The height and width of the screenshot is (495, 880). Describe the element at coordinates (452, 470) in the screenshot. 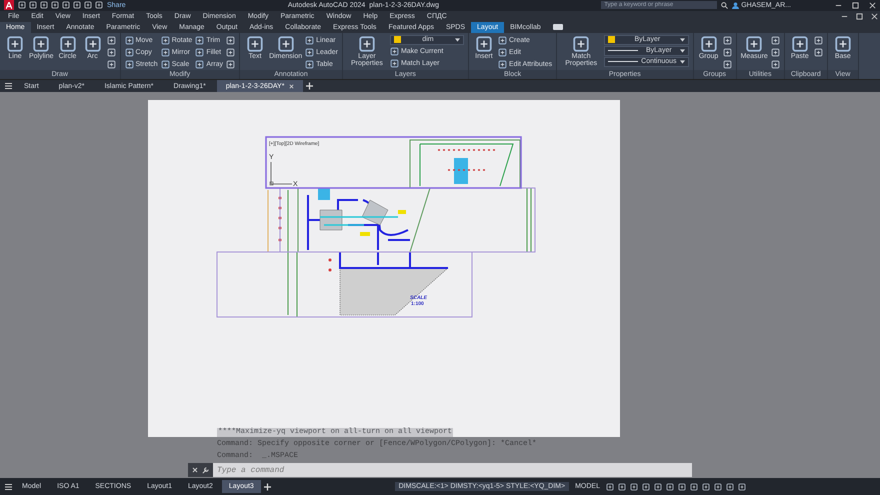

I see `command-input: Type a command` at that location.